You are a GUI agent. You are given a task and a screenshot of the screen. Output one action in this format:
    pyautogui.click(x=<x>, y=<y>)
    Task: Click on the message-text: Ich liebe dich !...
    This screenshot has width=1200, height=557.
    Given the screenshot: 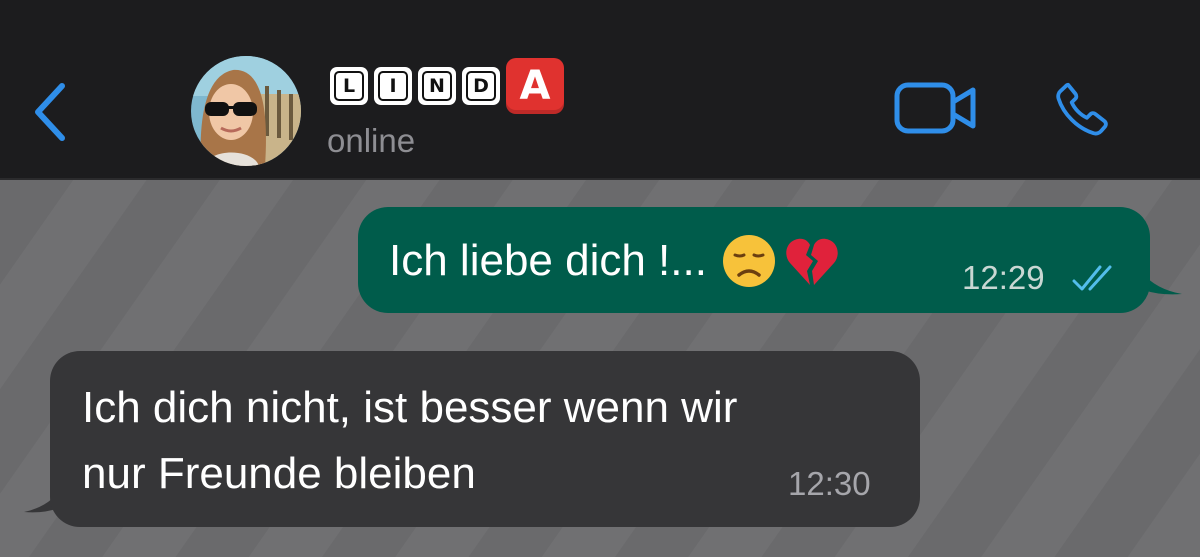 What is the action you would take?
    pyautogui.click(x=615, y=261)
    